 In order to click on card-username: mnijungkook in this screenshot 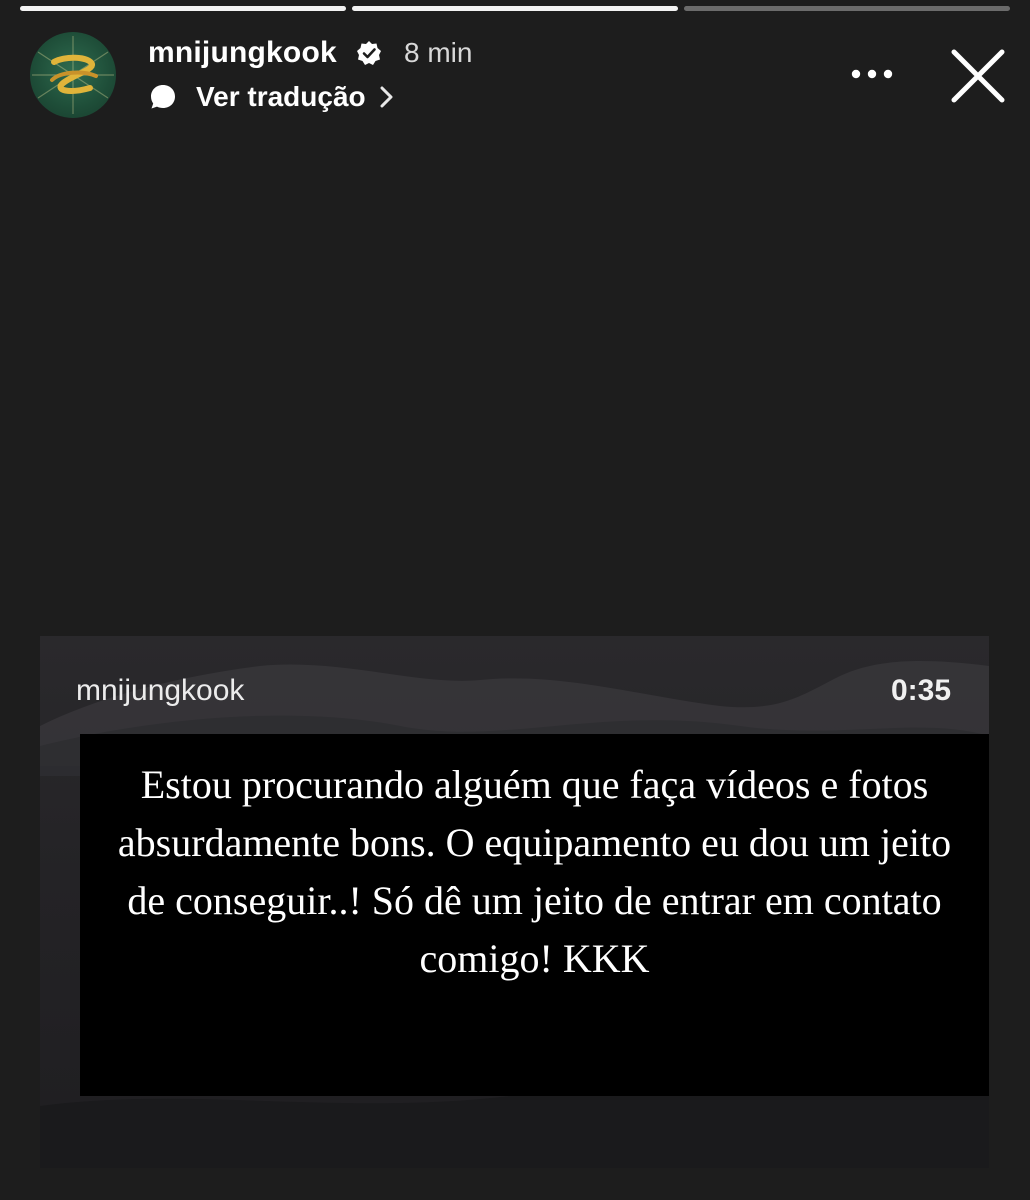, I will do `click(160, 690)`.